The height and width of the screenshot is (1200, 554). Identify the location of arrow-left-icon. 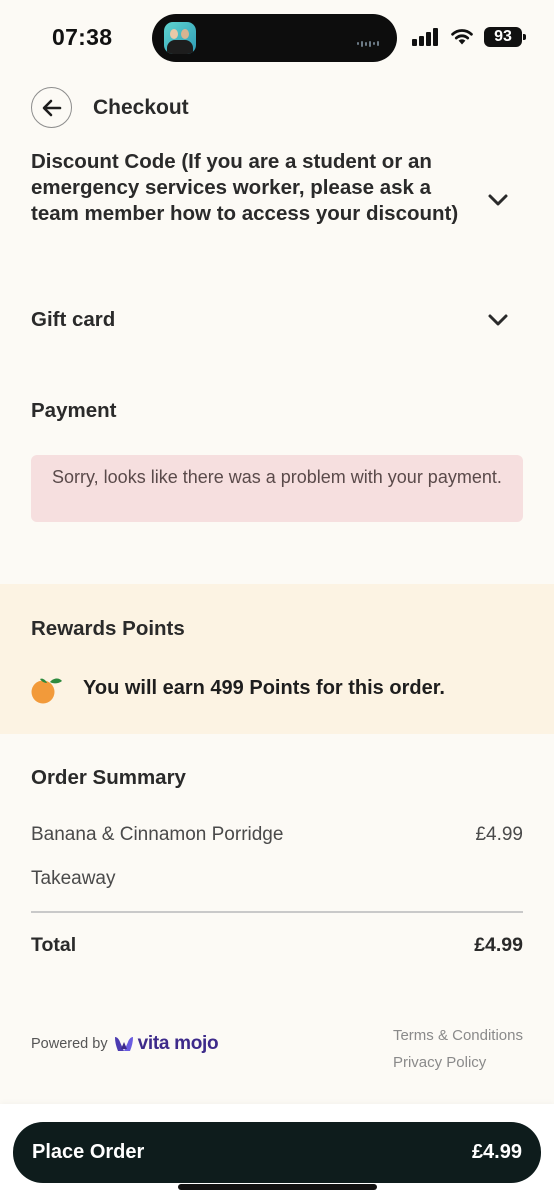
(51, 107).